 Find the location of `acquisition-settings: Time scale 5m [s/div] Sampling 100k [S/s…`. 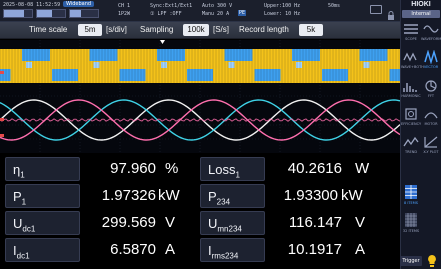

acquisition-settings: Time scale 5m [s/div] Sampling 100k [S/s… is located at coordinates (200, 30).